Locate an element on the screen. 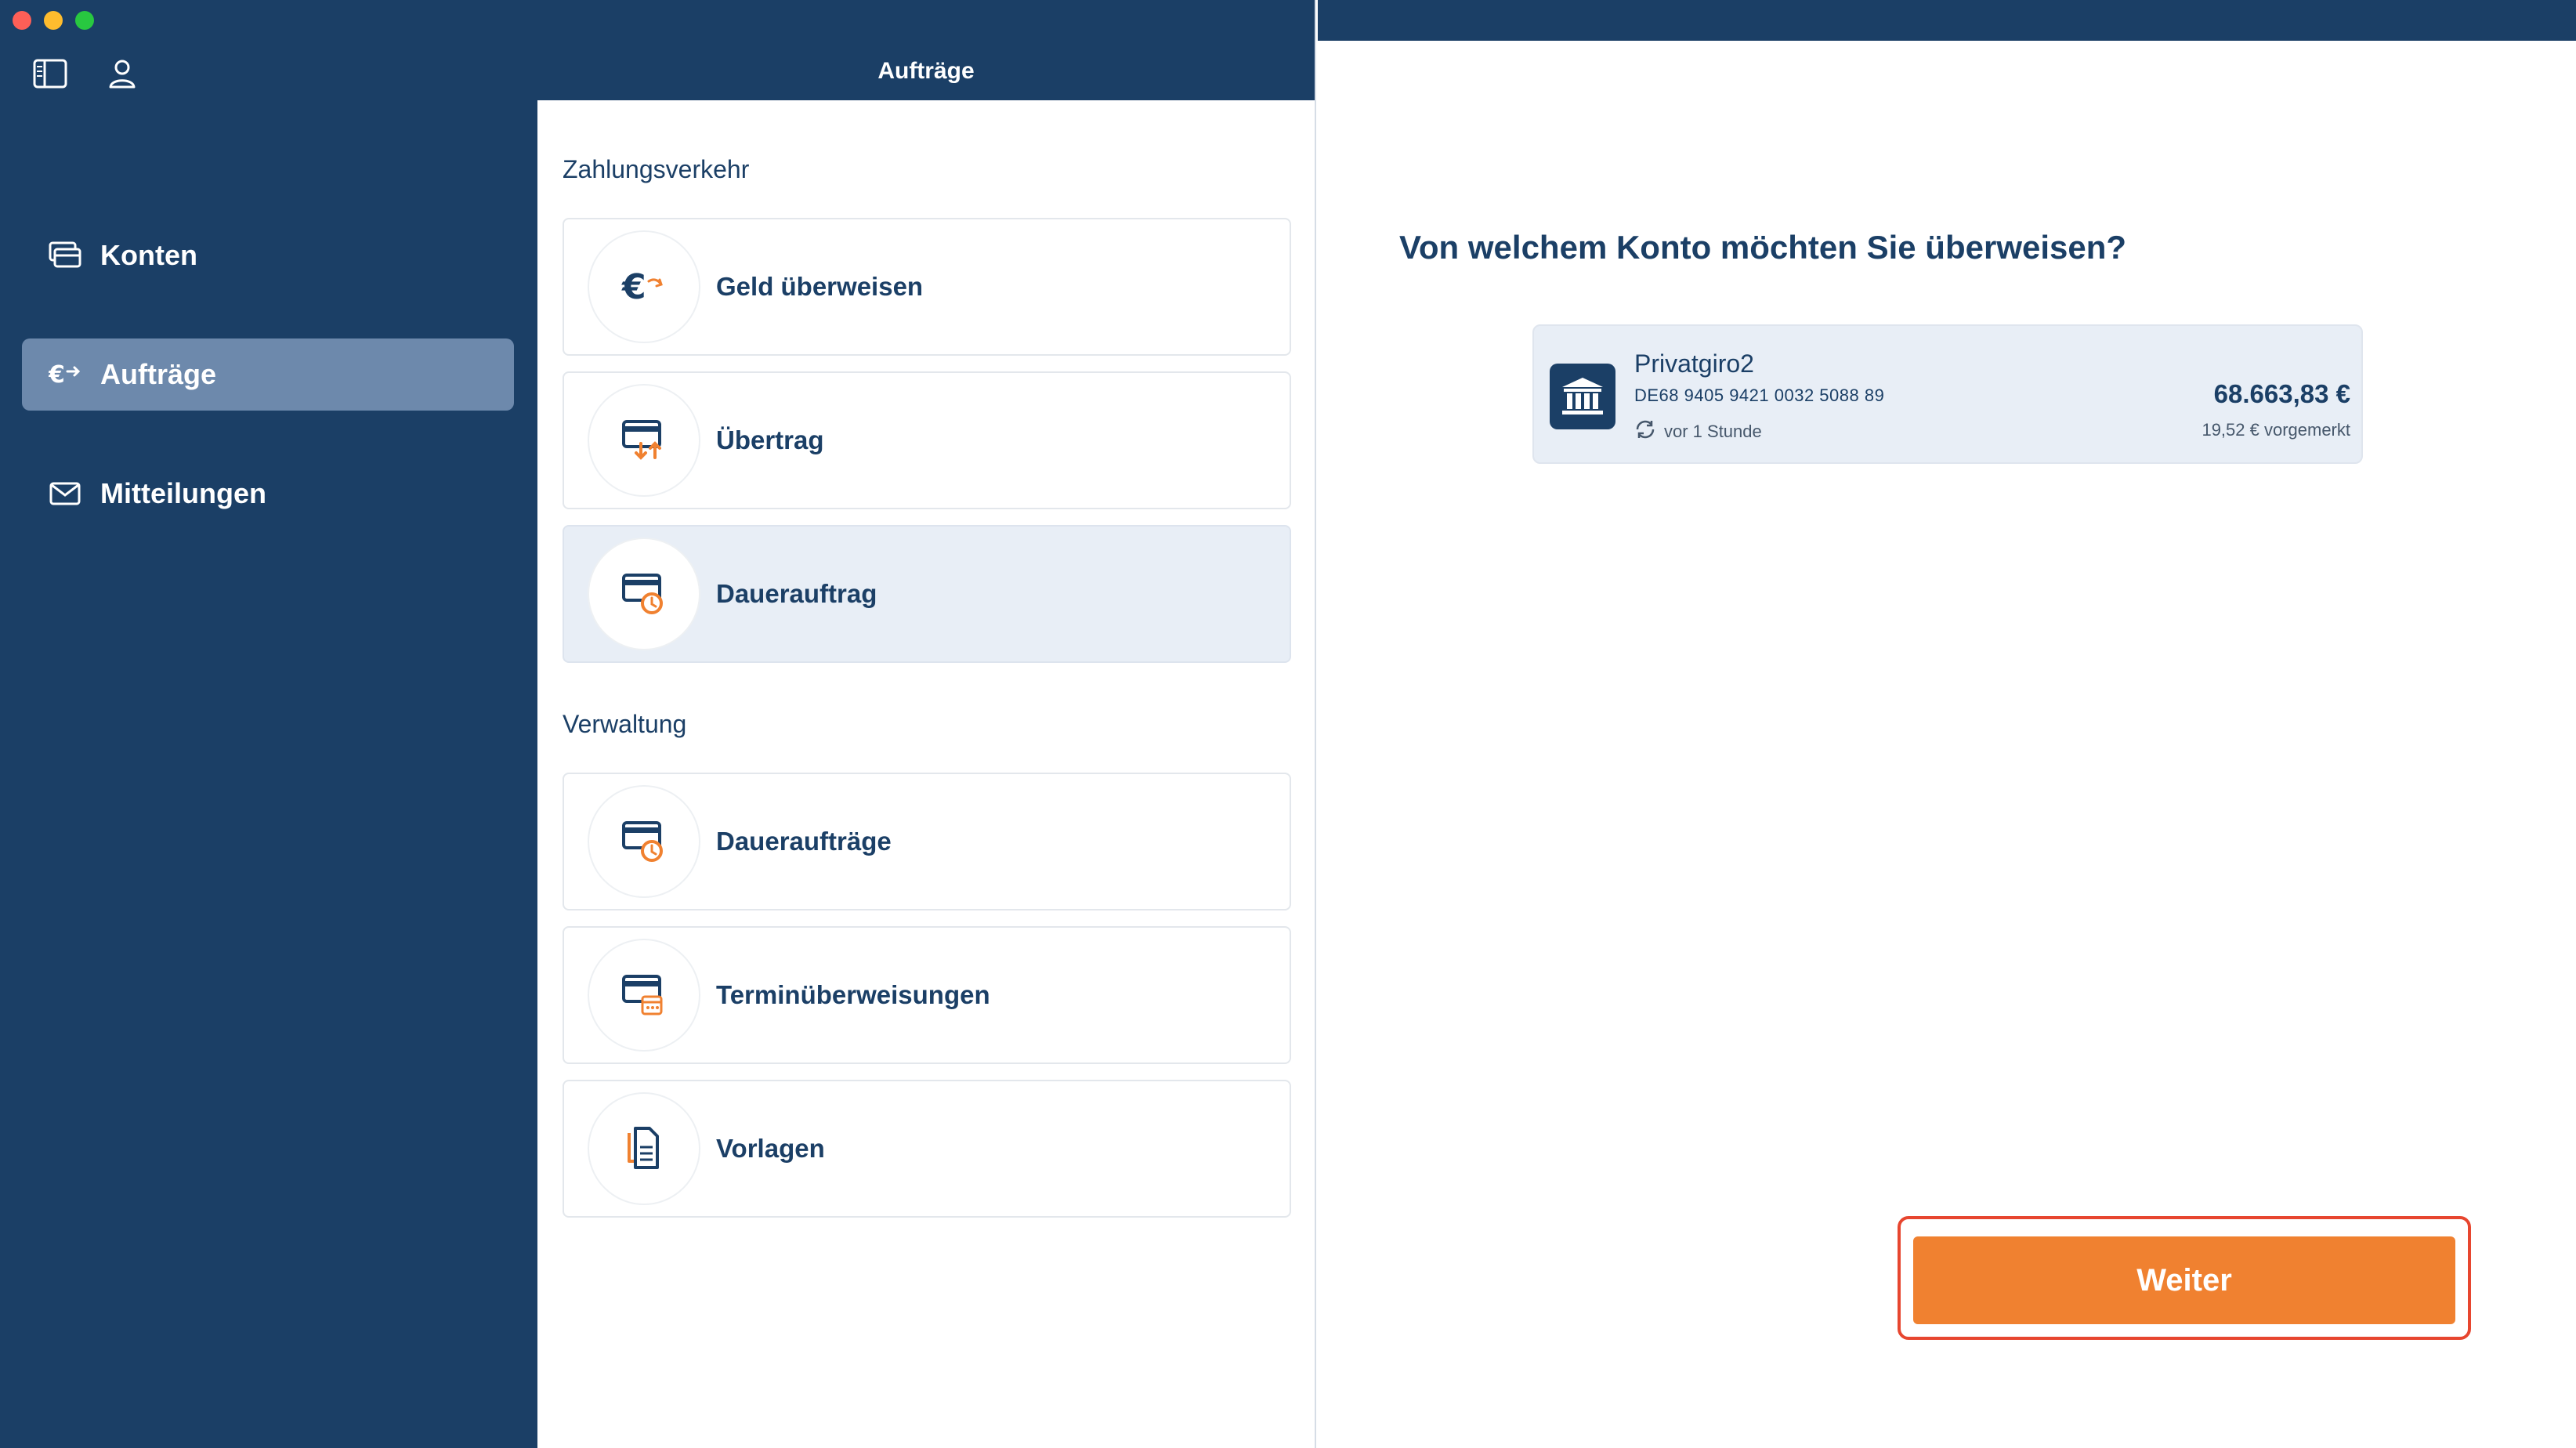 This screenshot has height=1448, width=2576. window-controls is located at coordinates (53, 20).